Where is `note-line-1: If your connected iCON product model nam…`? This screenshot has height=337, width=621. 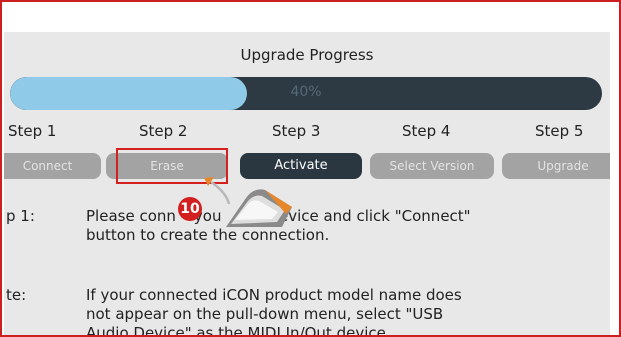
note-line-1: If your connected iCON product model nam… is located at coordinates (274, 295).